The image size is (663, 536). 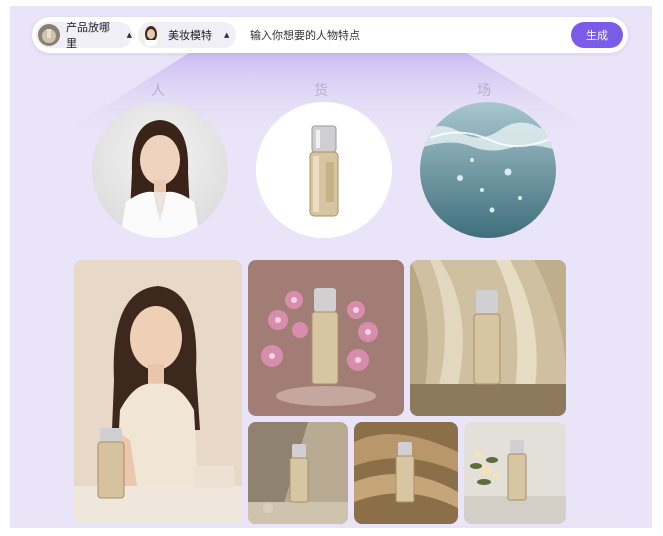 I want to click on prompt-toolbar: 产品放哪里 ▲ 美妆模特 ▲ 输入你想要的人物特点 生成, so click(x=330, y=35).